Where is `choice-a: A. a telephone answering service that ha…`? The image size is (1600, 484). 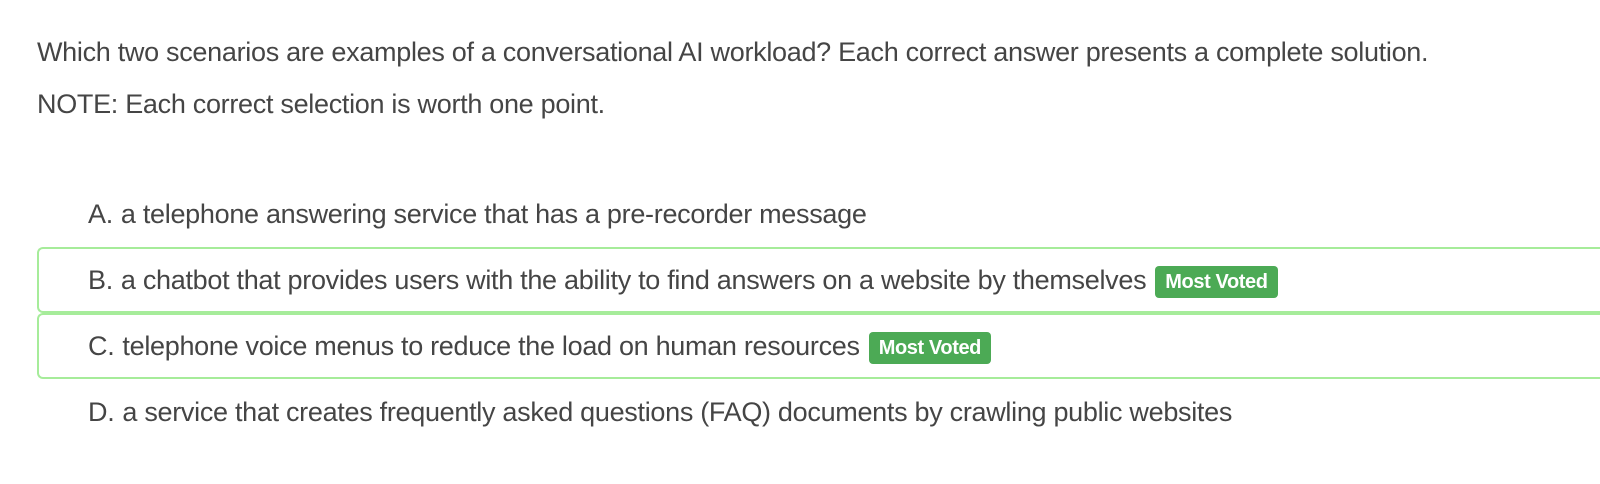 choice-a: A. a telephone answering service that ha… is located at coordinates (818, 214).